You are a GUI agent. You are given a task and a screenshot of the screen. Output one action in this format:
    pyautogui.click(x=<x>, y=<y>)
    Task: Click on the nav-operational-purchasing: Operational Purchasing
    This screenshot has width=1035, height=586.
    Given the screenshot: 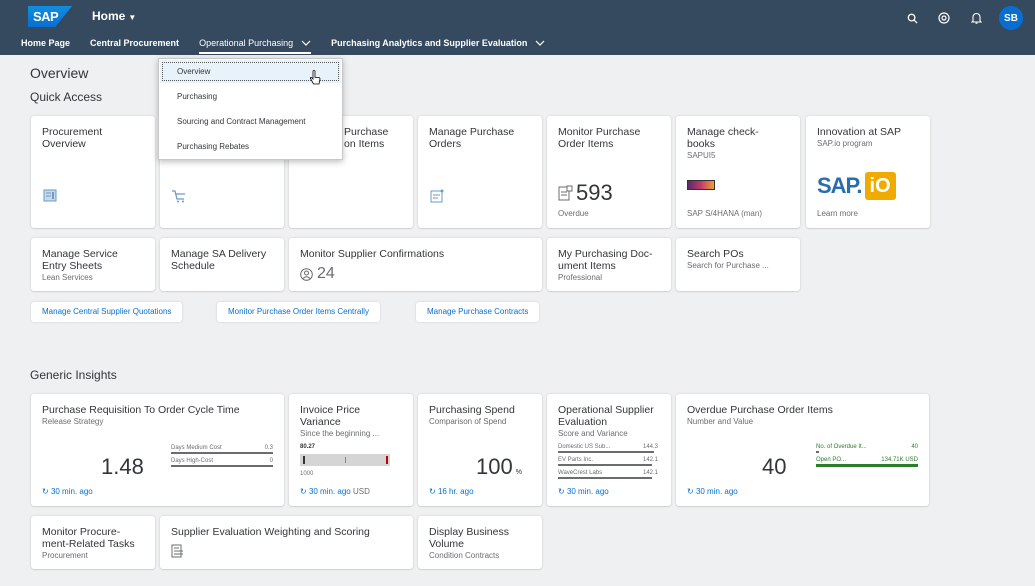 What is the action you would take?
    pyautogui.click(x=255, y=43)
    